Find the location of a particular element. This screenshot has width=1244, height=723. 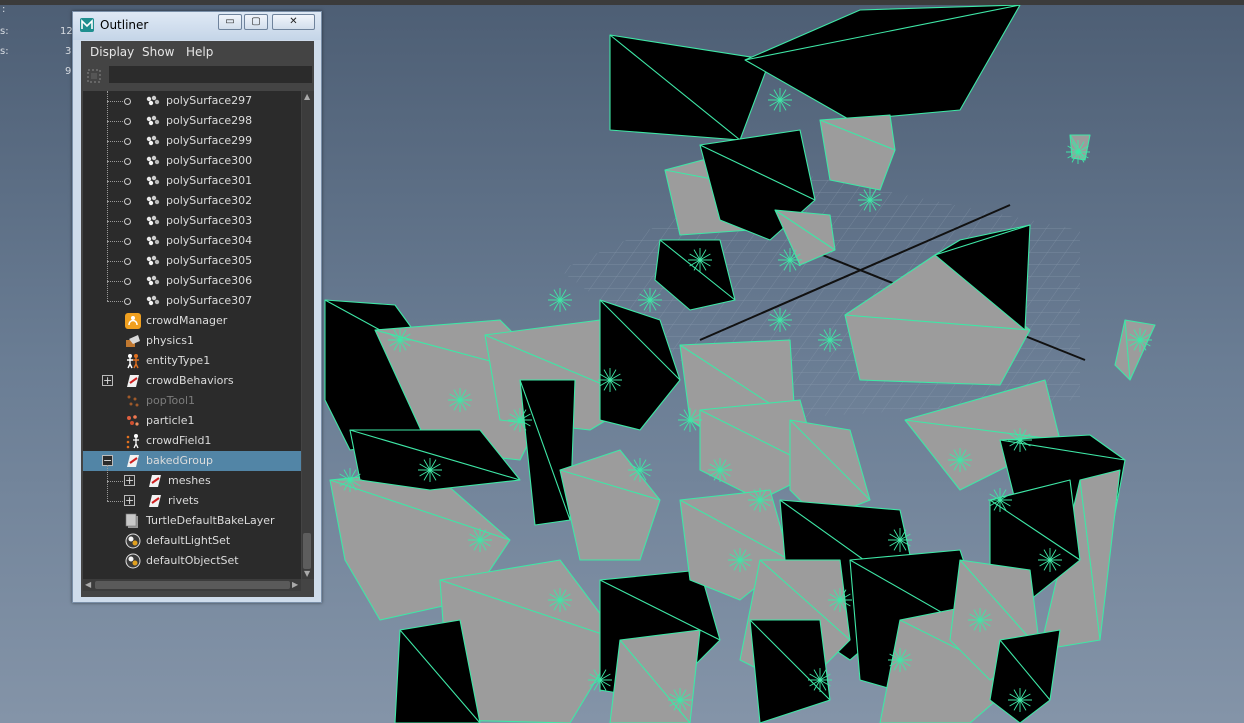

tree-row: + crowdBehaviors is located at coordinates (192, 381).